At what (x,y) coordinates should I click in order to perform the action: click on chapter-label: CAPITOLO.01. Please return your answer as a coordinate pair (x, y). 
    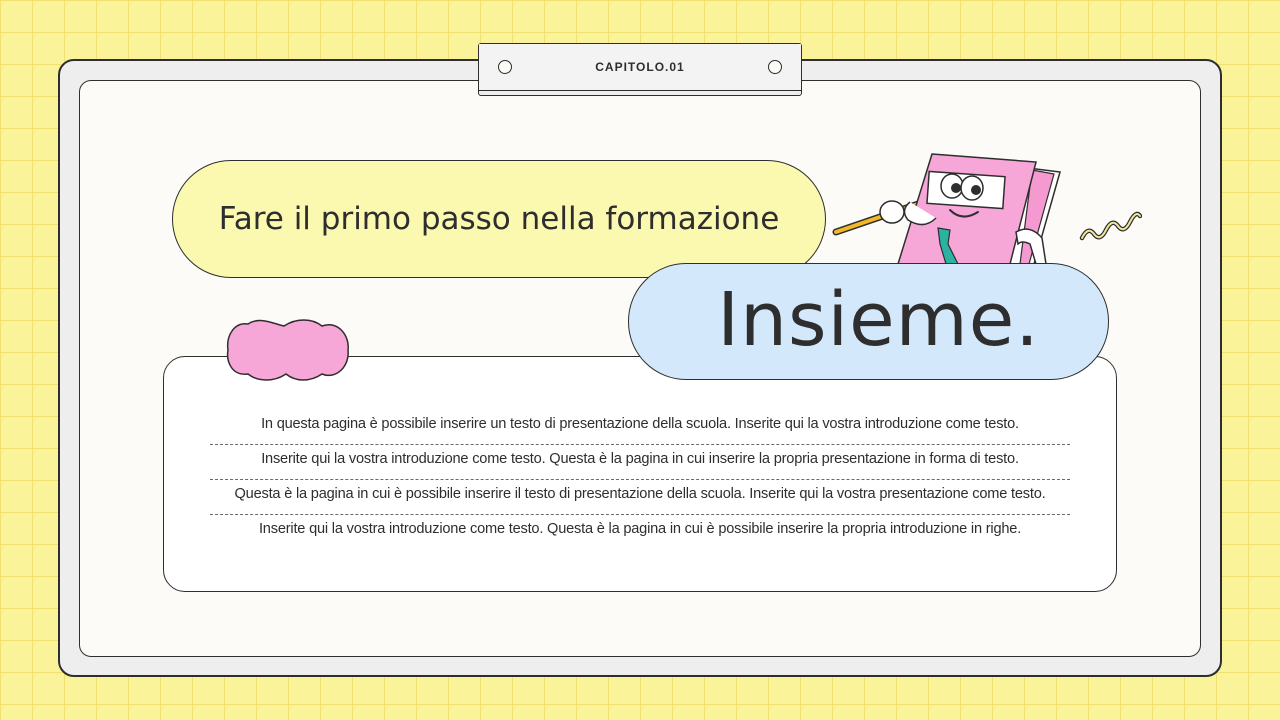
    Looking at the image, I should click on (640, 67).